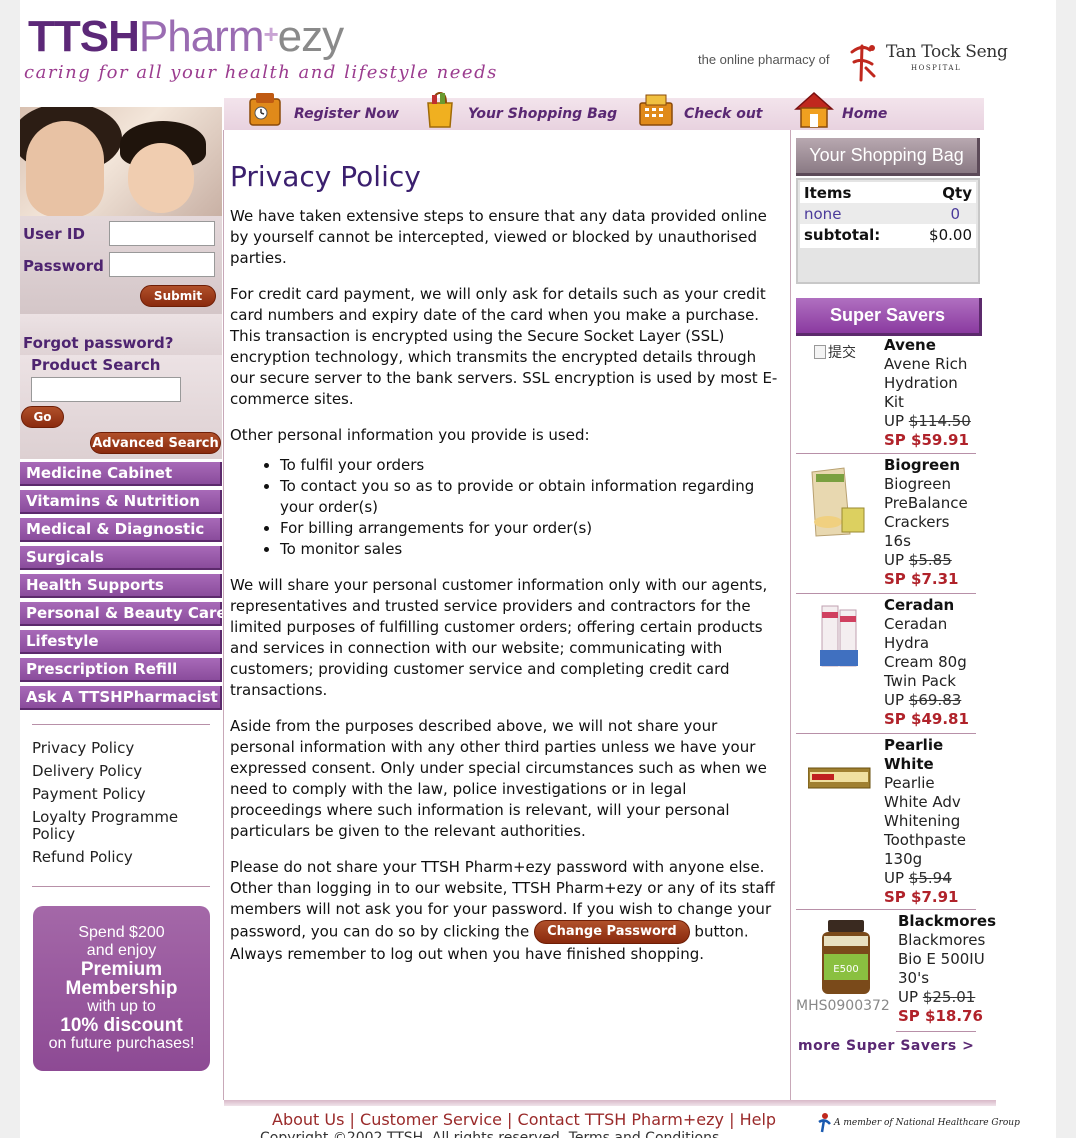  I want to click on password-input, so click(162, 264).